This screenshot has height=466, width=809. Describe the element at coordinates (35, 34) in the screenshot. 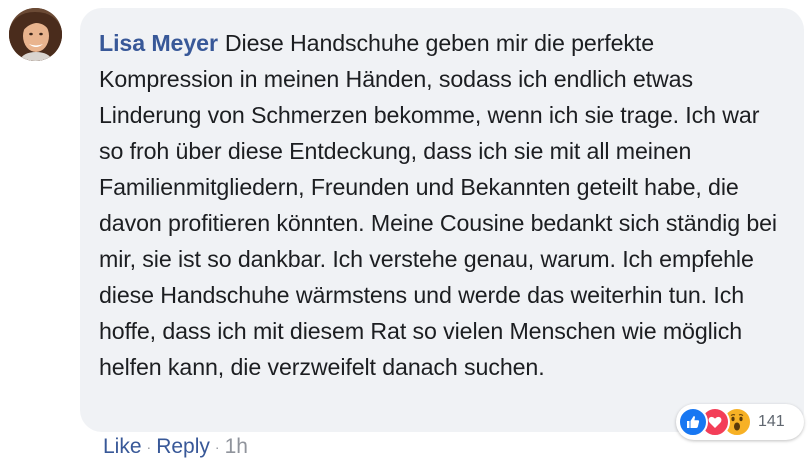

I see `avatar` at that location.